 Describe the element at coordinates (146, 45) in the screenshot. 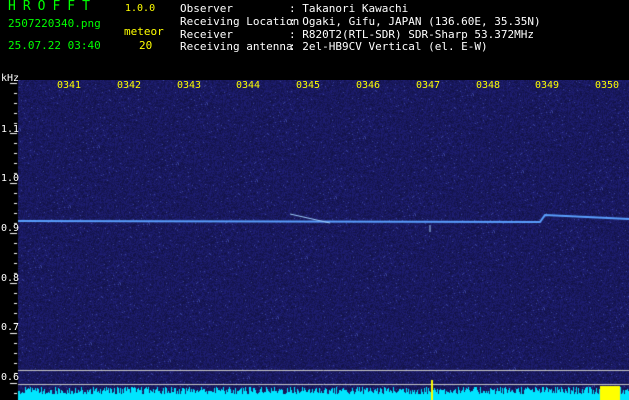

I see `meteor-count: 20` at that location.